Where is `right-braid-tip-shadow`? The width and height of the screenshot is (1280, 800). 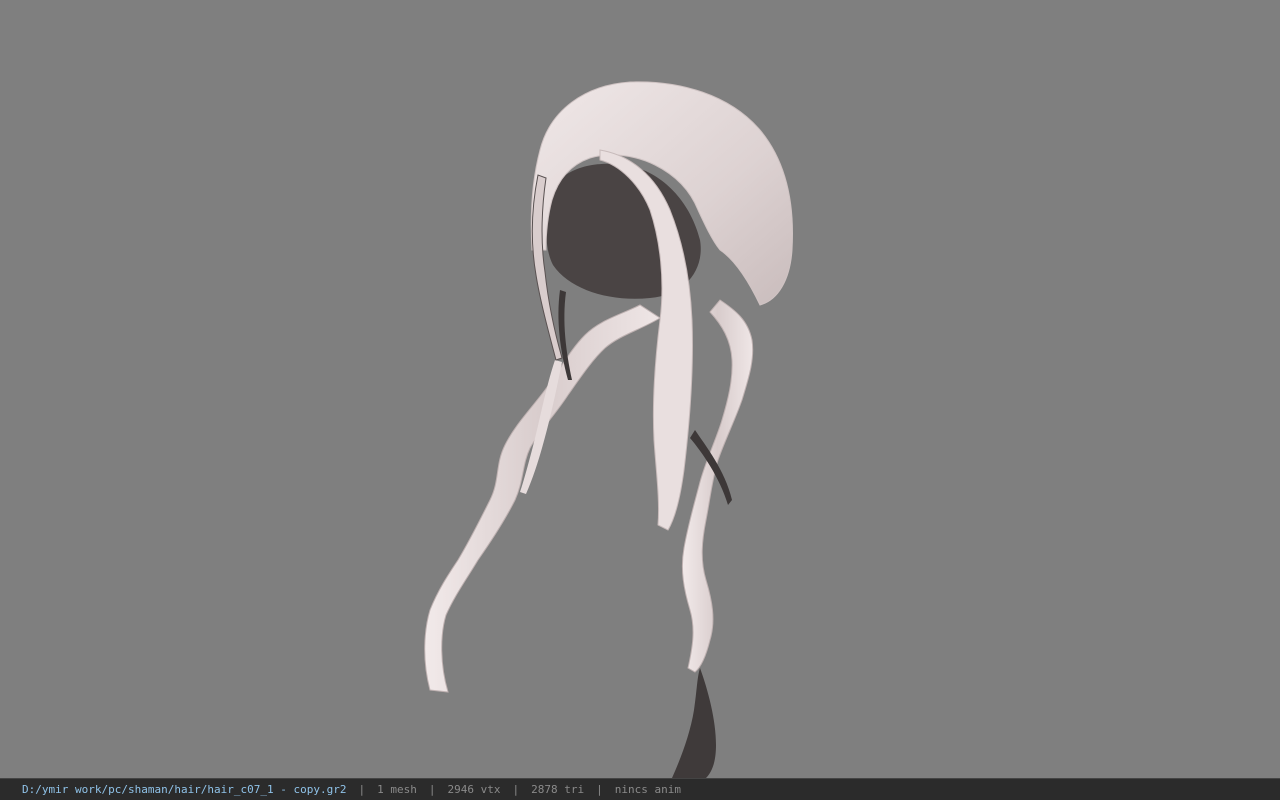 right-braid-tip-shadow is located at coordinates (694, 723).